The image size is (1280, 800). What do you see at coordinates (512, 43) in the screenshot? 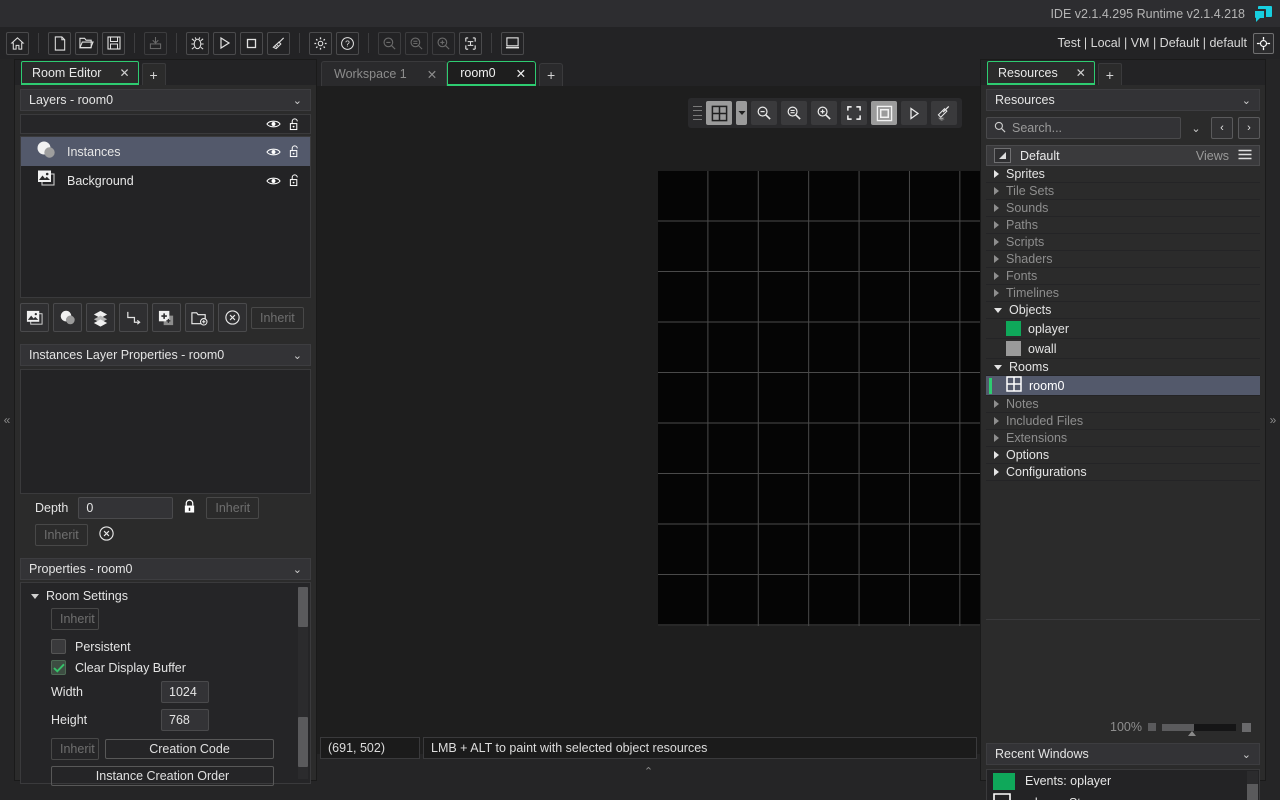
I see `display-icon` at bounding box center [512, 43].